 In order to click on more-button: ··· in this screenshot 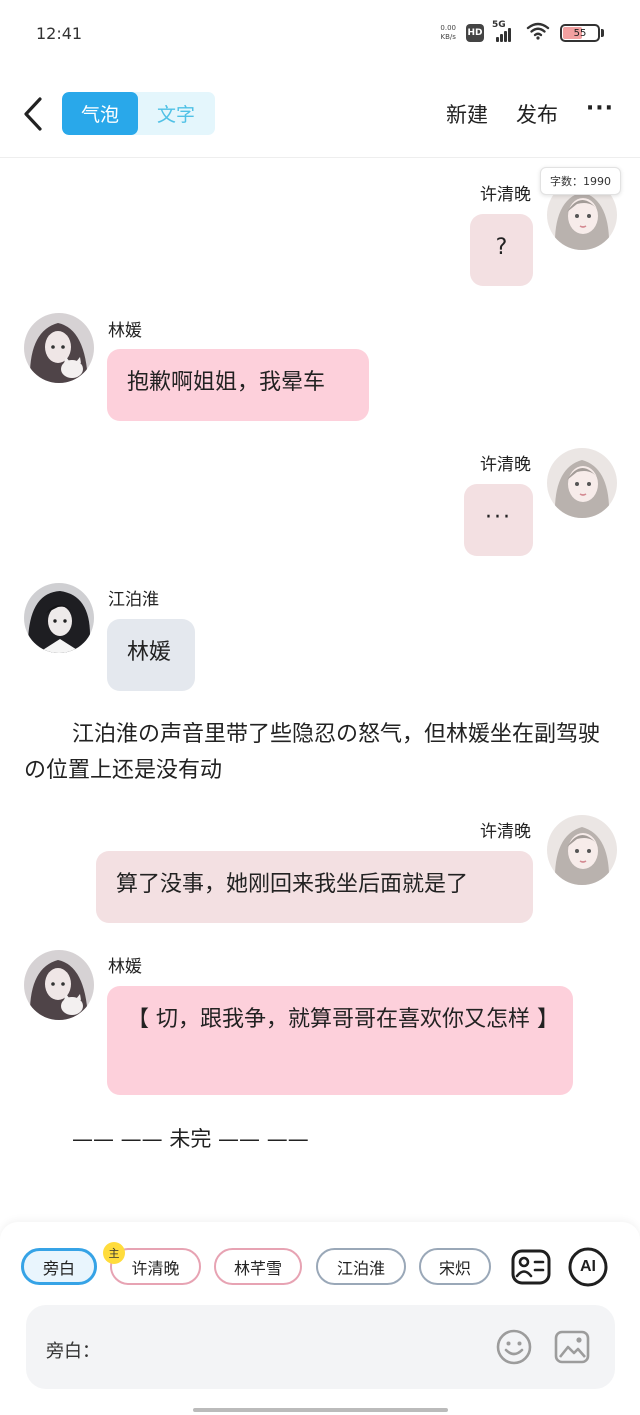, I will do `click(600, 108)`.